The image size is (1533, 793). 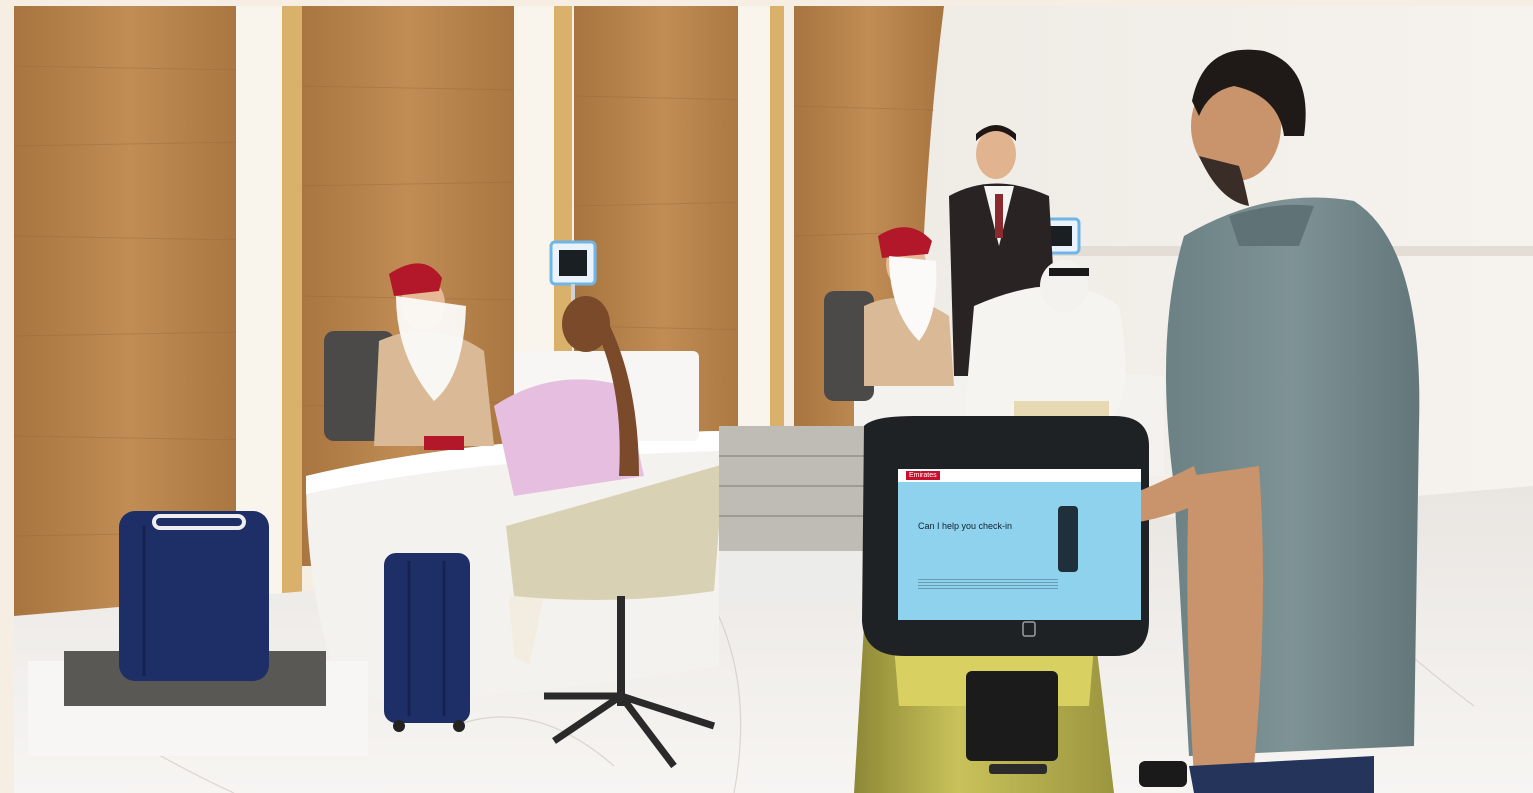 What do you see at coordinates (923, 475) in the screenshot?
I see `emirates-logo: Emirates` at bounding box center [923, 475].